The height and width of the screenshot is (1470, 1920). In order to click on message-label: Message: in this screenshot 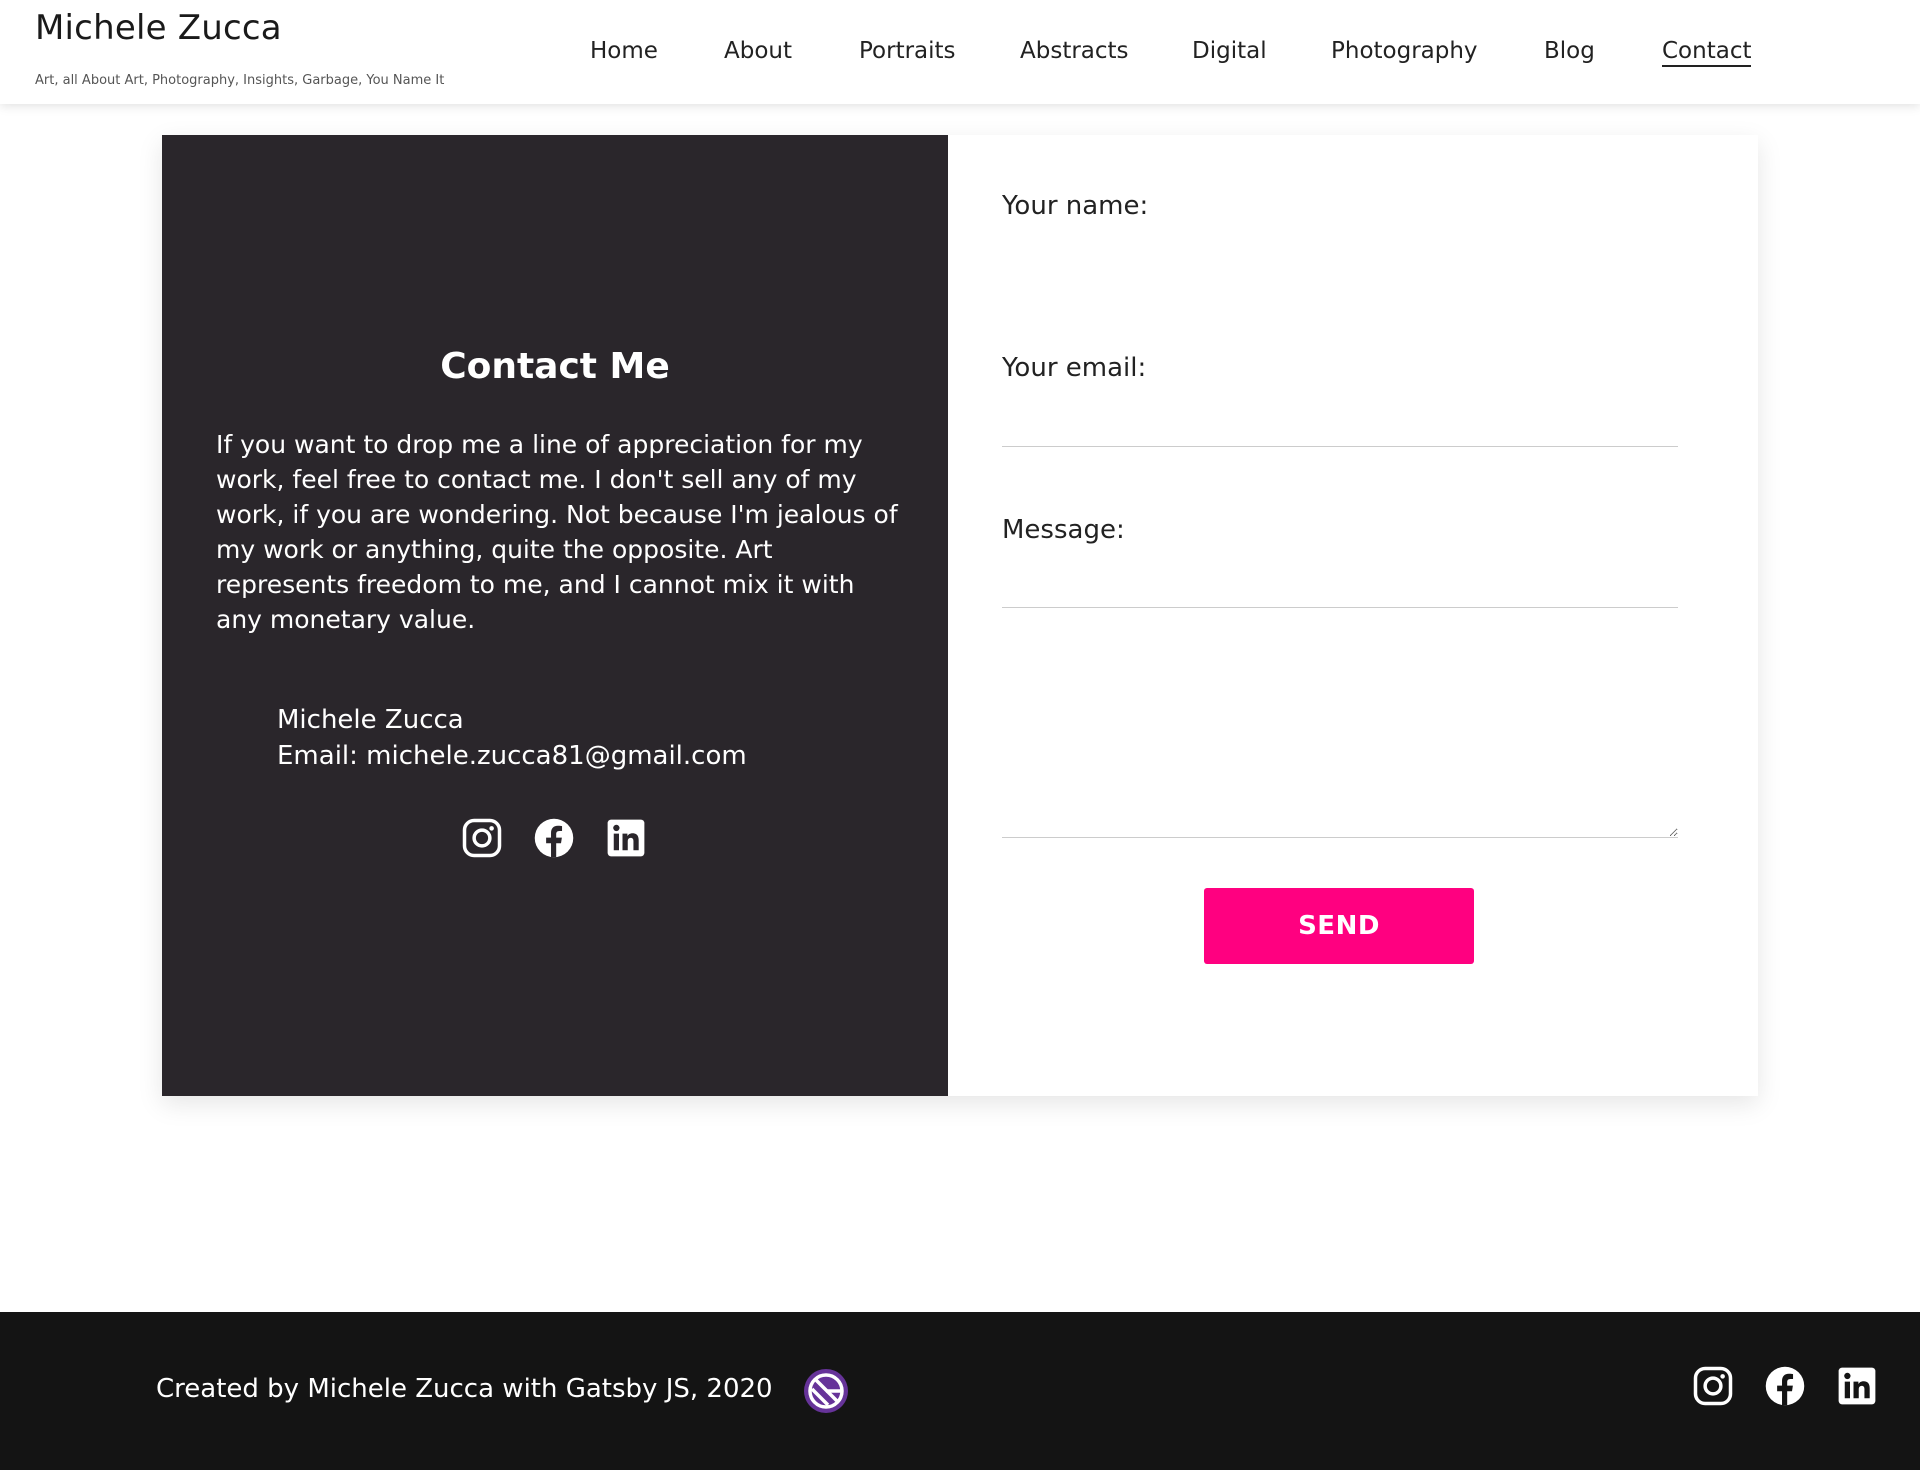, I will do `click(1063, 530)`.